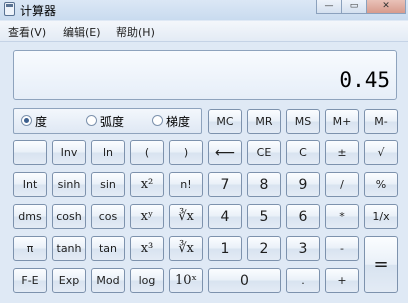 This screenshot has width=408, height=303. What do you see at coordinates (69, 248) in the screenshot?
I see `tanh-button: tanh` at bounding box center [69, 248].